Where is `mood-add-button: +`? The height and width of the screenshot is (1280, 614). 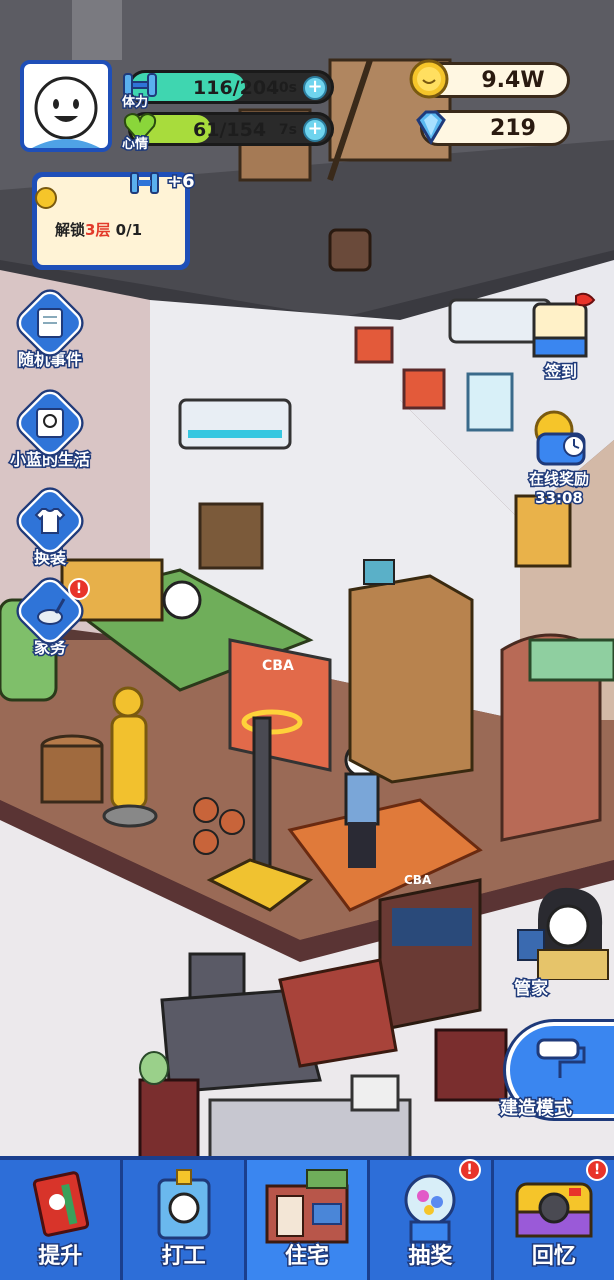
mood-add-button: + is located at coordinates (315, 130).